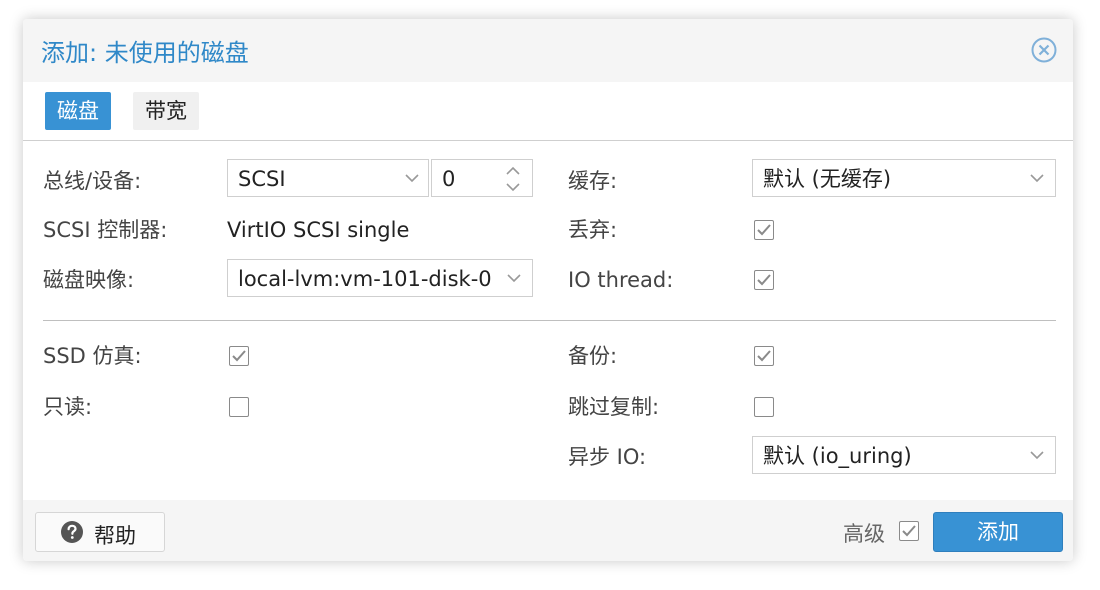 This screenshot has width=1100, height=590. I want to click on async-io-label: 异步 IO:, so click(607, 457).